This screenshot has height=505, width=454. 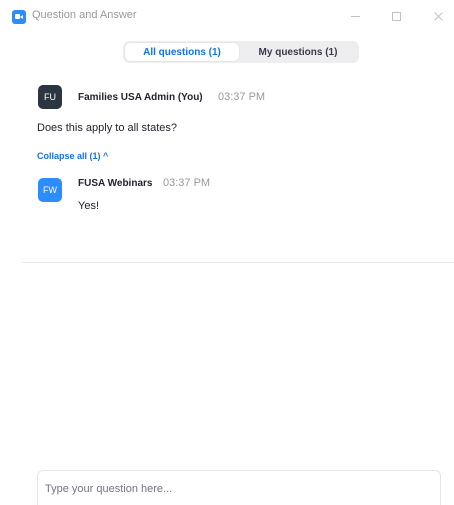 I want to click on avatar: FW, so click(x=50, y=190).